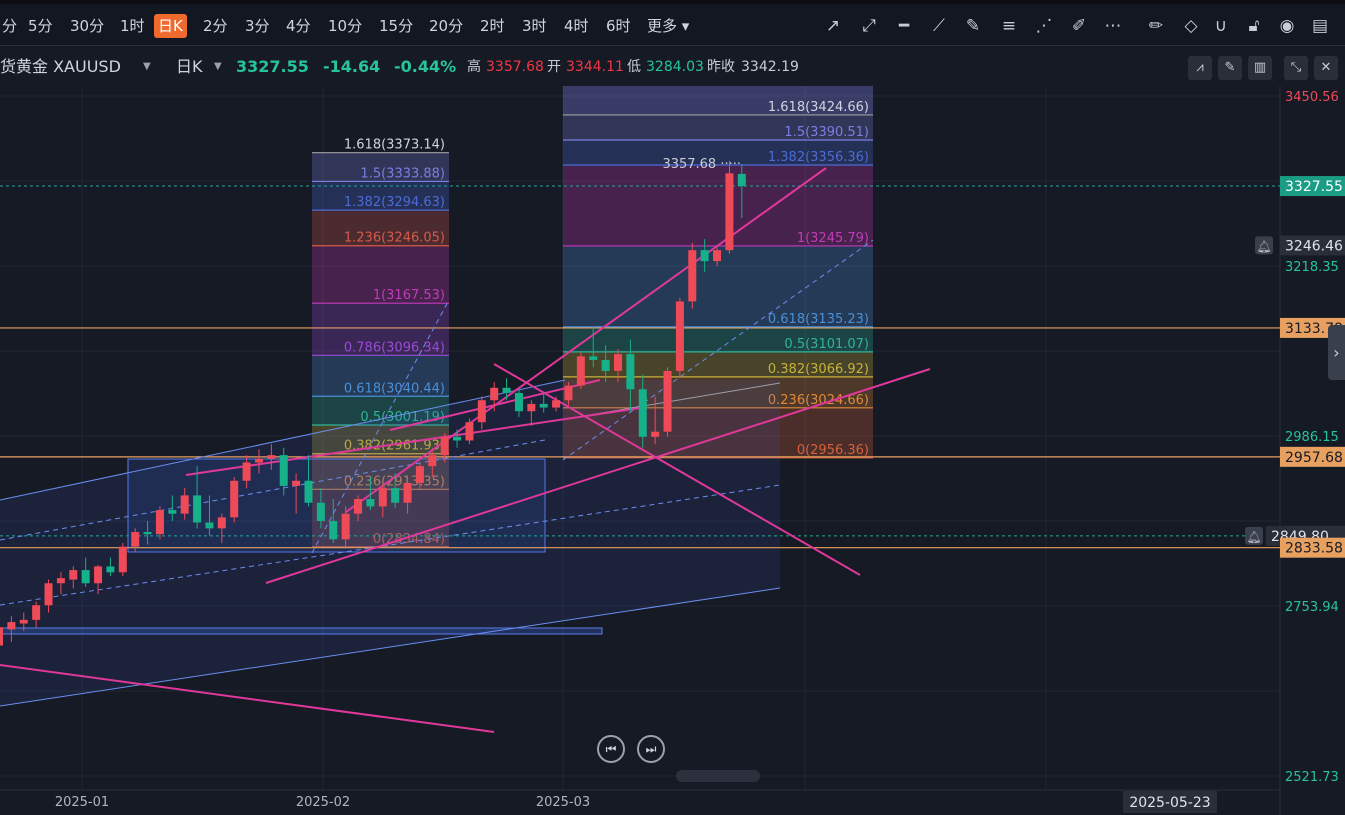 The height and width of the screenshot is (815, 1345). I want to click on collapse-icon: ⤡, so click(1296, 68).